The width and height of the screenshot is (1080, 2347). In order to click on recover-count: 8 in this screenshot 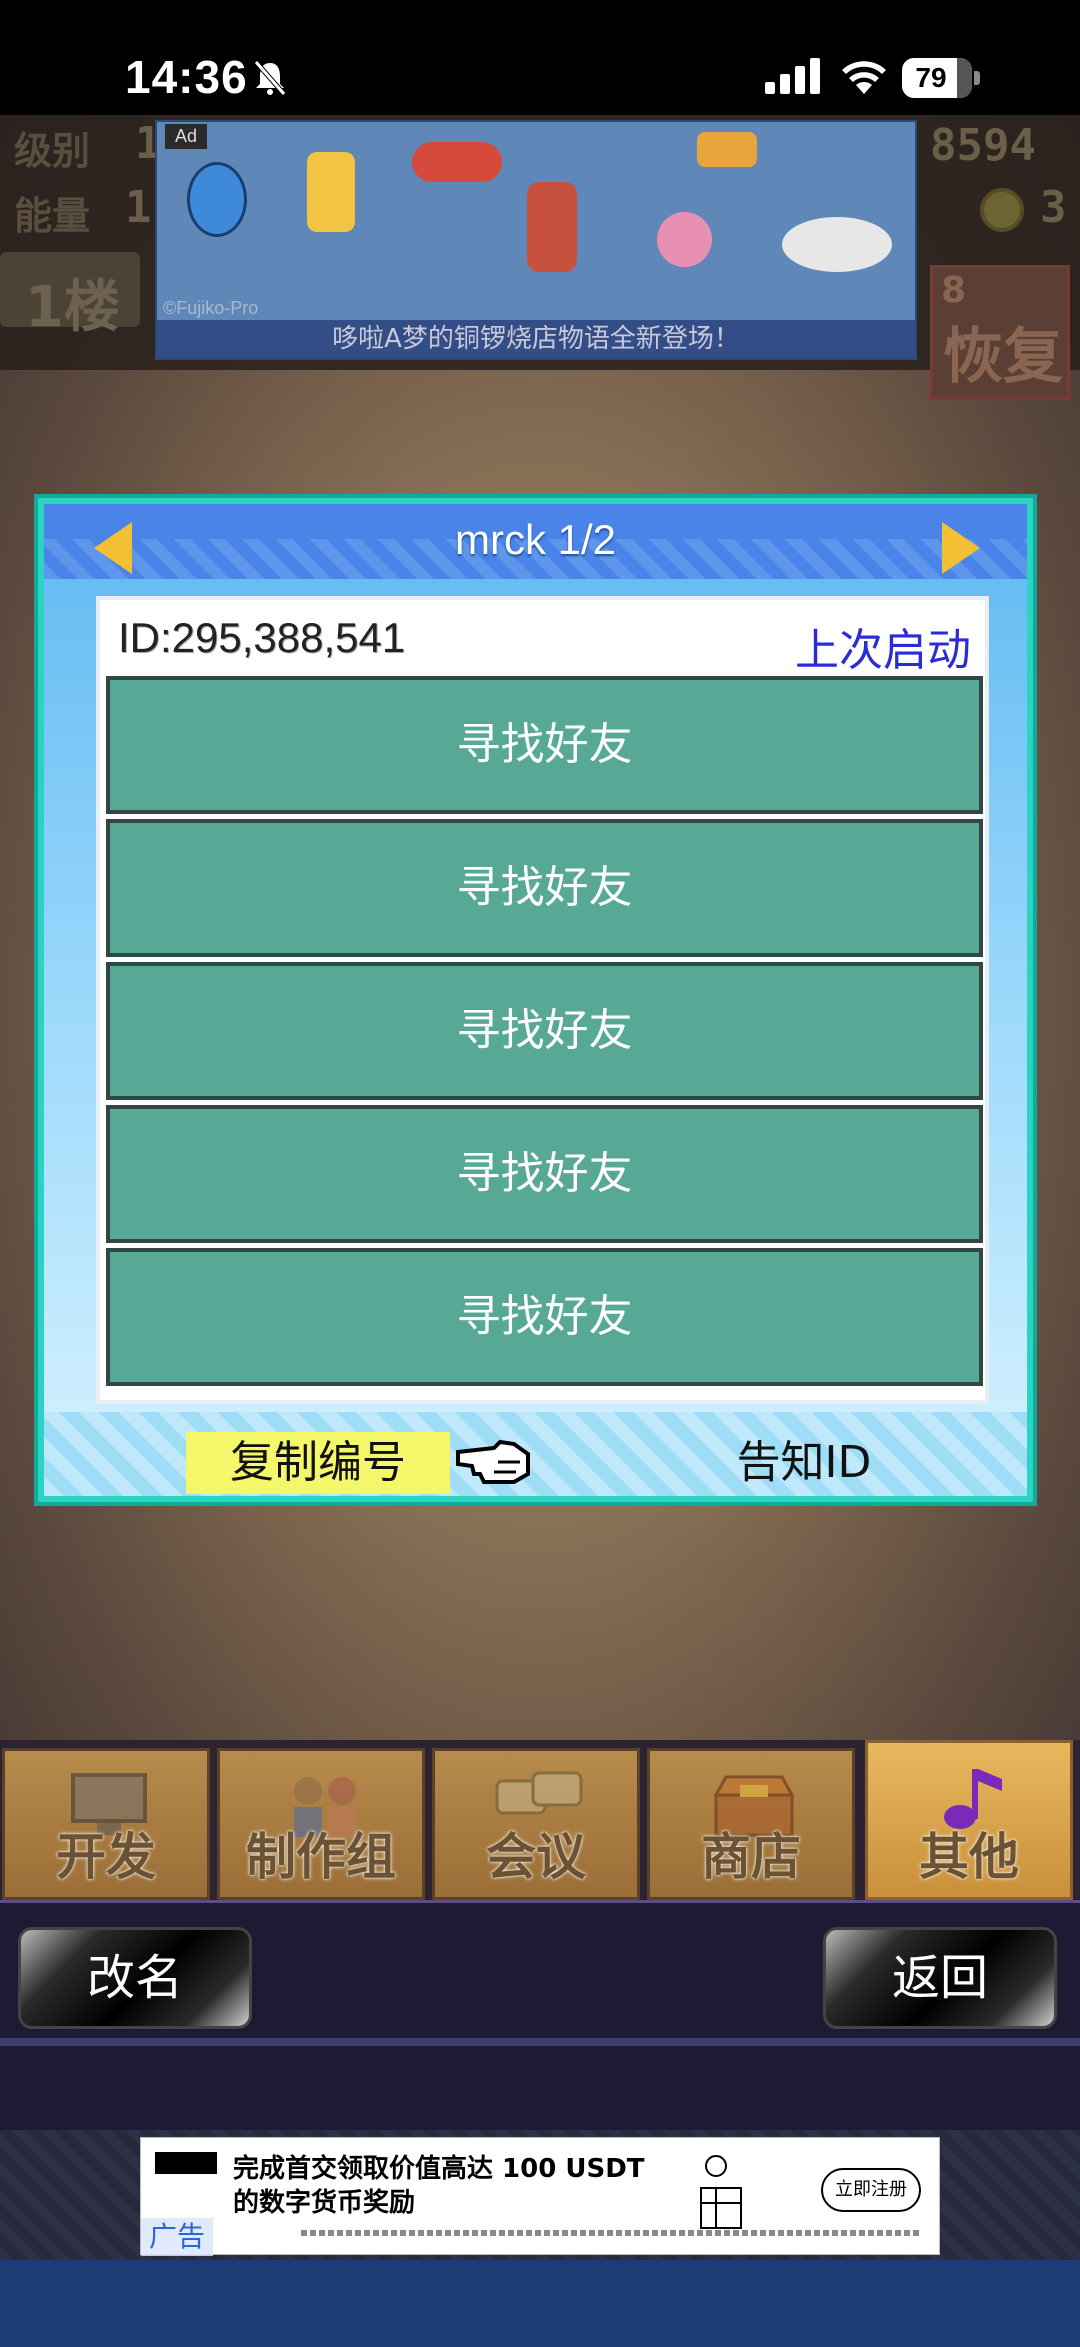, I will do `click(954, 290)`.